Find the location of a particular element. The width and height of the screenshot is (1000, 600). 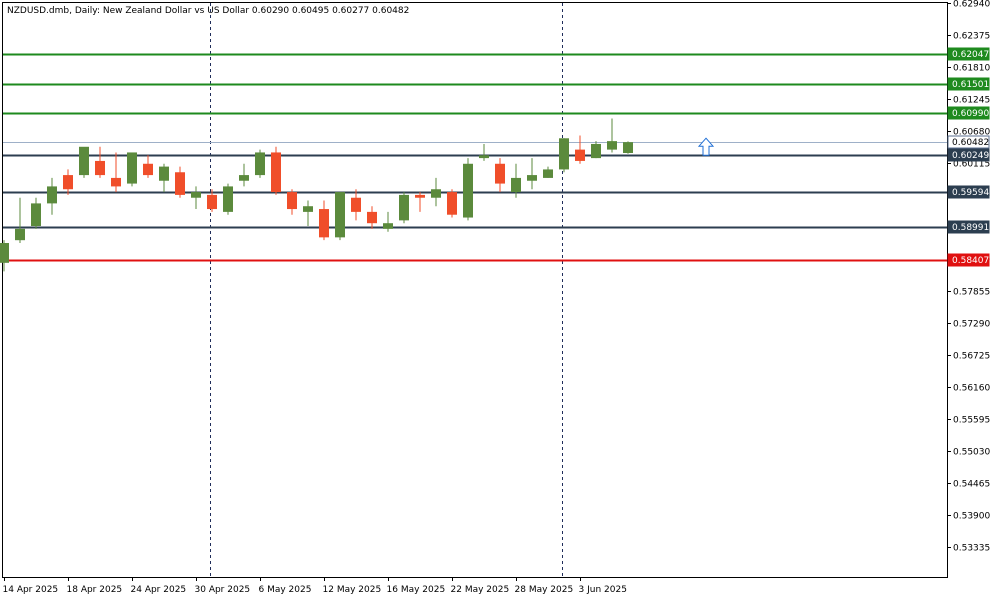

x-tick-label: 28 May 2025 is located at coordinates (544, 590).